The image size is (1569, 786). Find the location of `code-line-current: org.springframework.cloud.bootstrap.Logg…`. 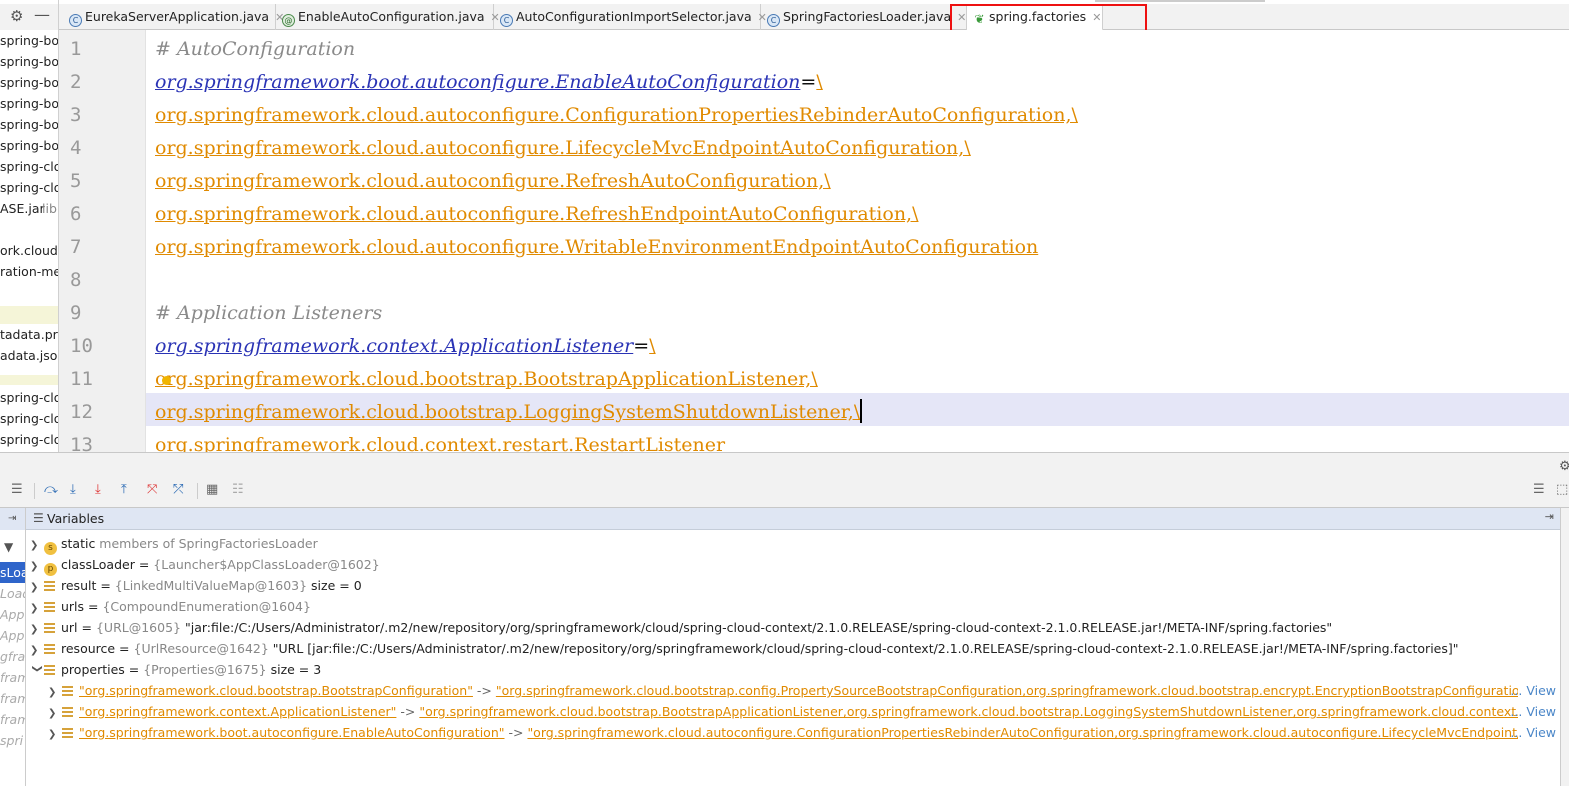

code-line-current: org.springframework.cloud.bootstrap.Logg… is located at coordinates (509, 412).